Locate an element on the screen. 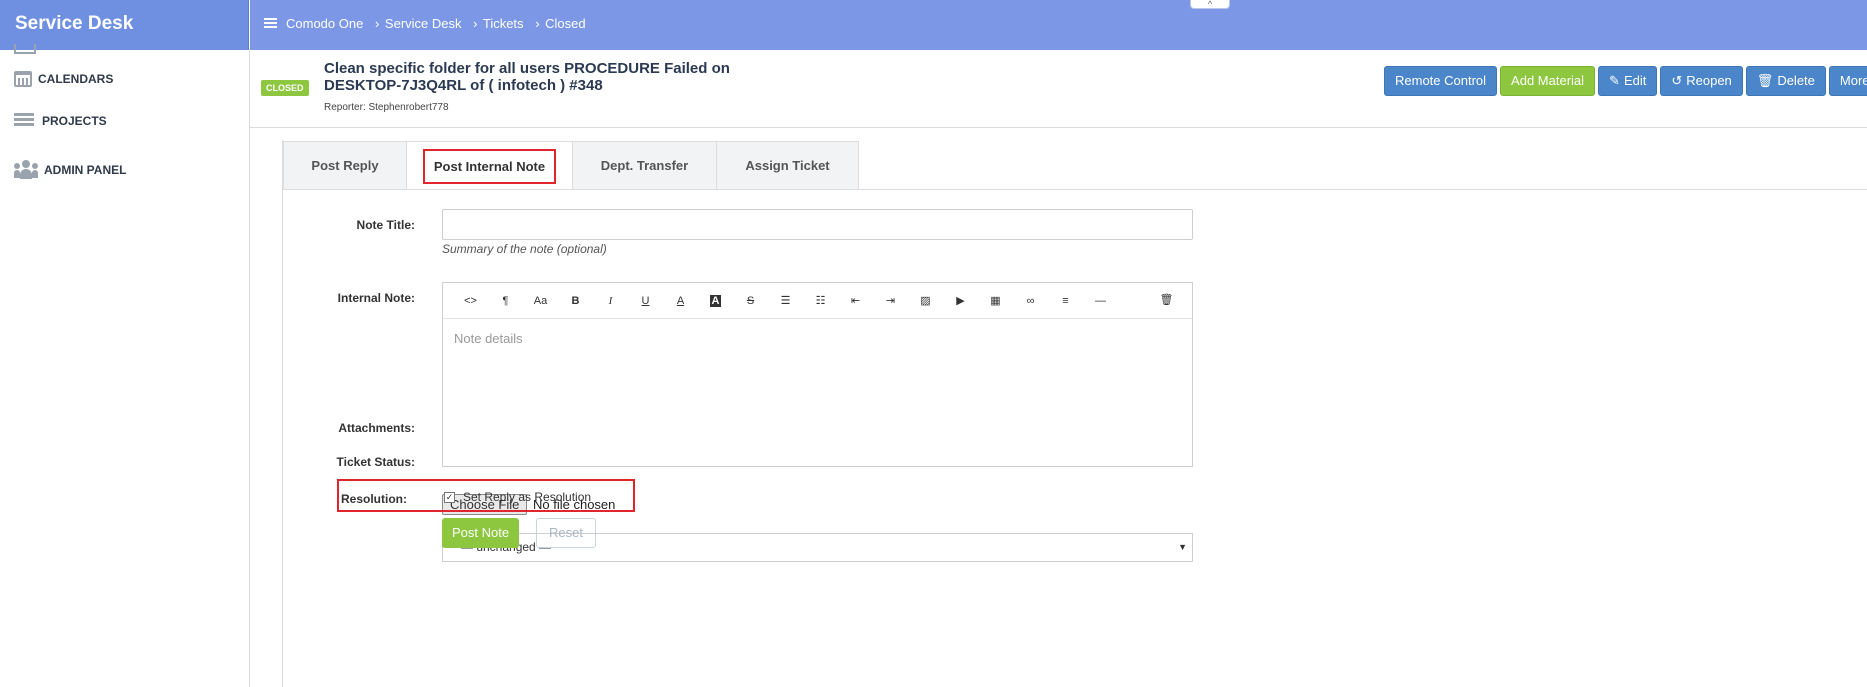 Image resolution: width=1867 pixels, height=687 pixels. code-view-icon: <> is located at coordinates (470, 301).